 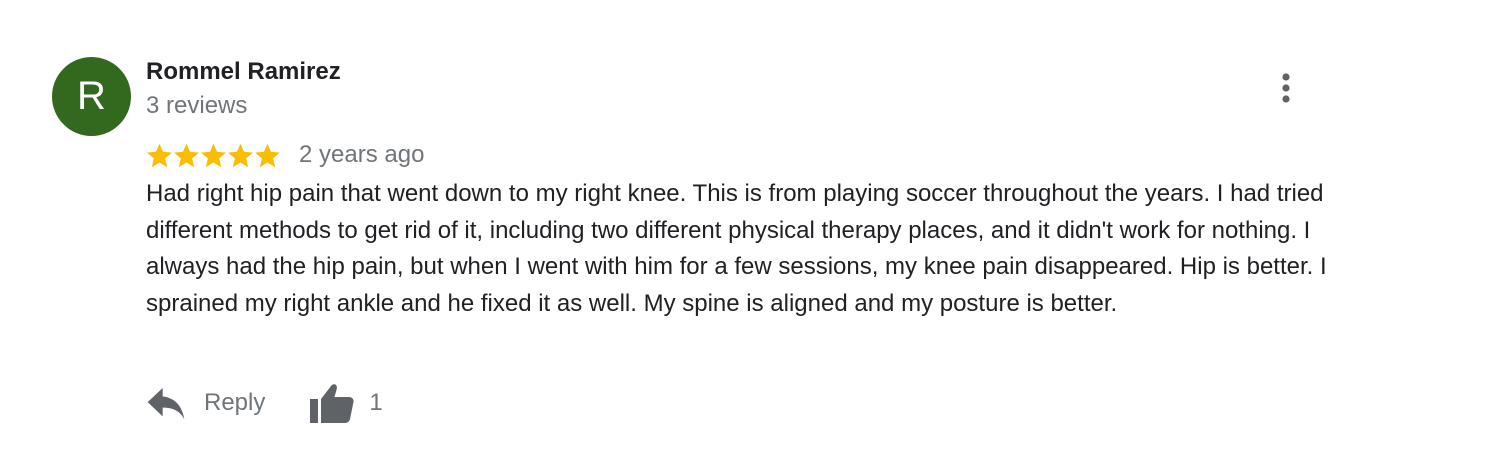 I want to click on avatar: R, so click(x=91, y=96).